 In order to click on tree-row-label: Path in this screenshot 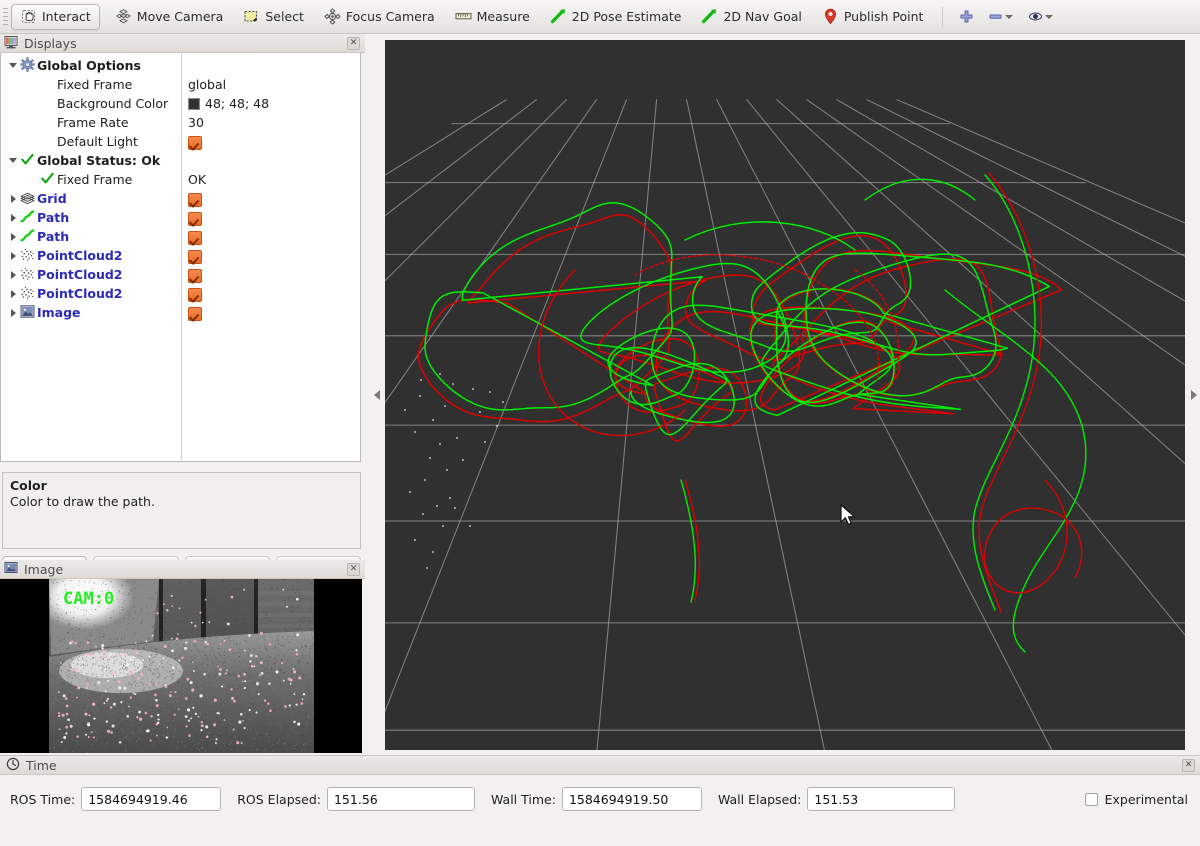, I will do `click(53, 217)`.